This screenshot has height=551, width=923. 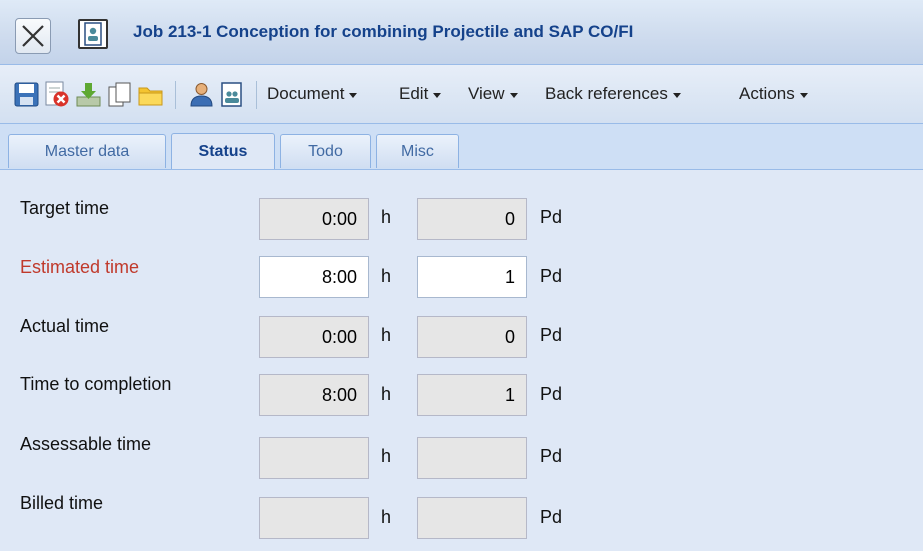 What do you see at coordinates (86, 444) in the screenshot?
I see `assessable-time-label: Assessable time` at bounding box center [86, 444].